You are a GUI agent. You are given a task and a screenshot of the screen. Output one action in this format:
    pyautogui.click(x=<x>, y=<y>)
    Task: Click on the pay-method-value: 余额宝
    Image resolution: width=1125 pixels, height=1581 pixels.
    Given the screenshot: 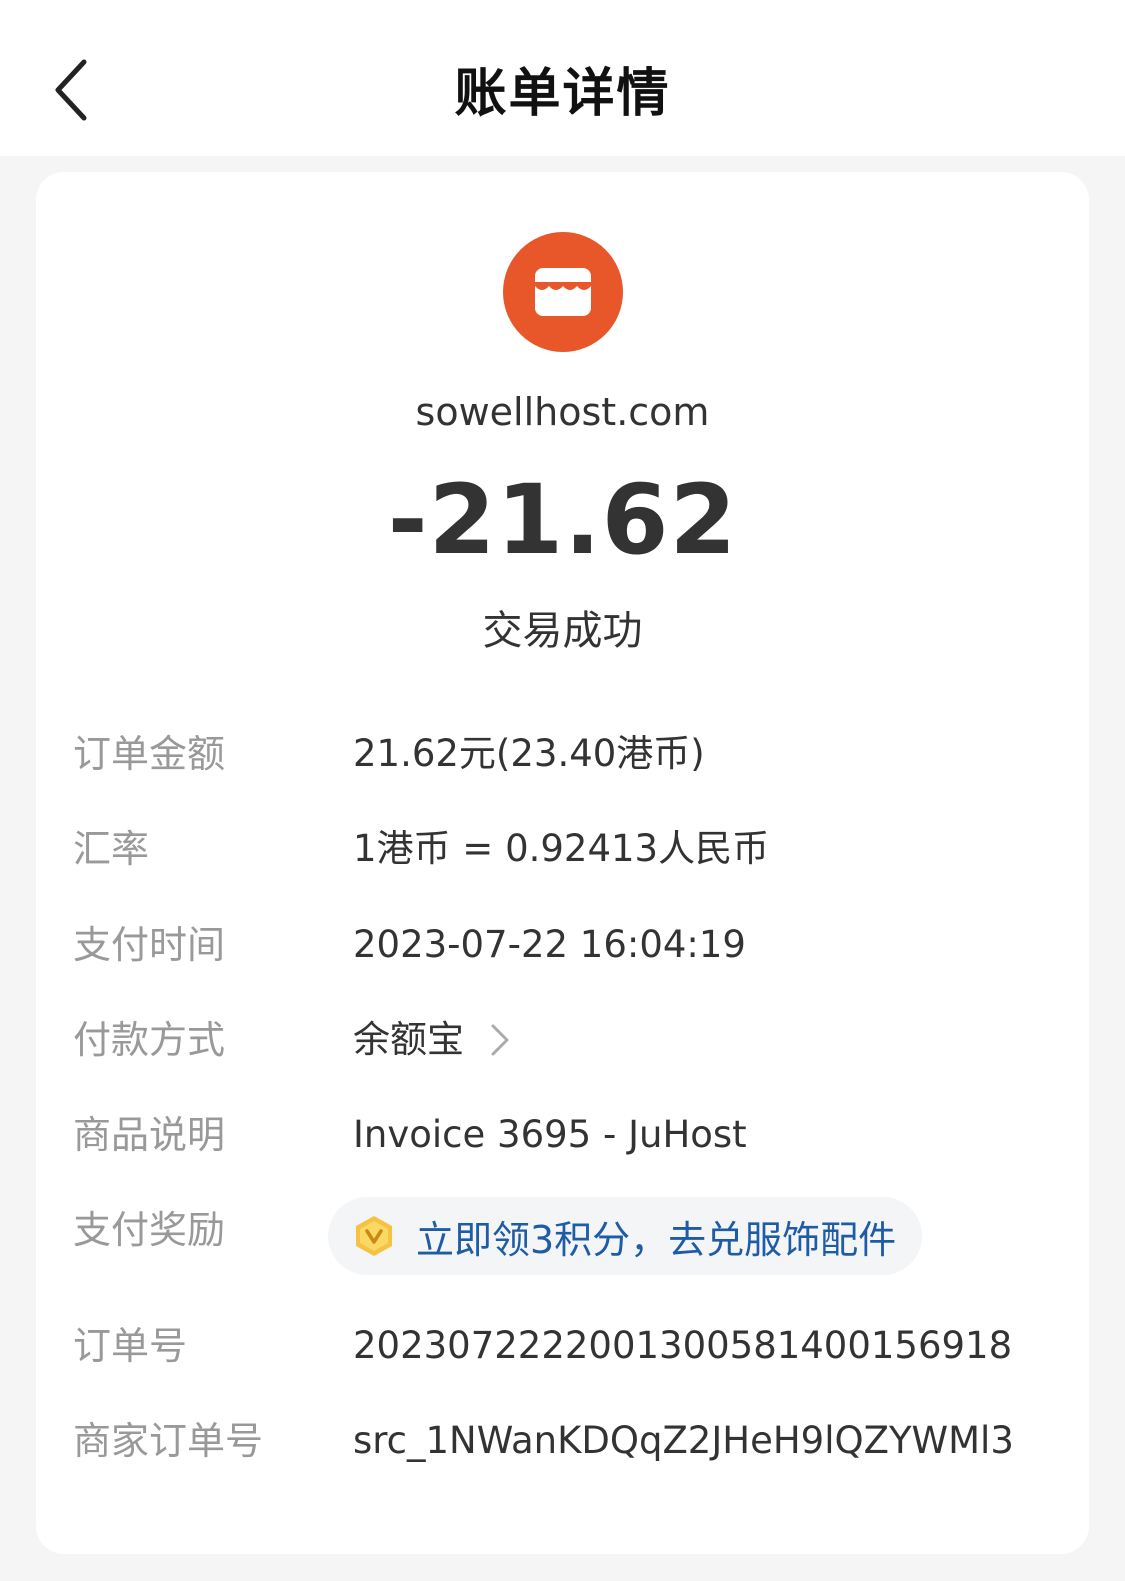 What is the action you would take?
    pyautogui.click(x=408, y=1039)
    